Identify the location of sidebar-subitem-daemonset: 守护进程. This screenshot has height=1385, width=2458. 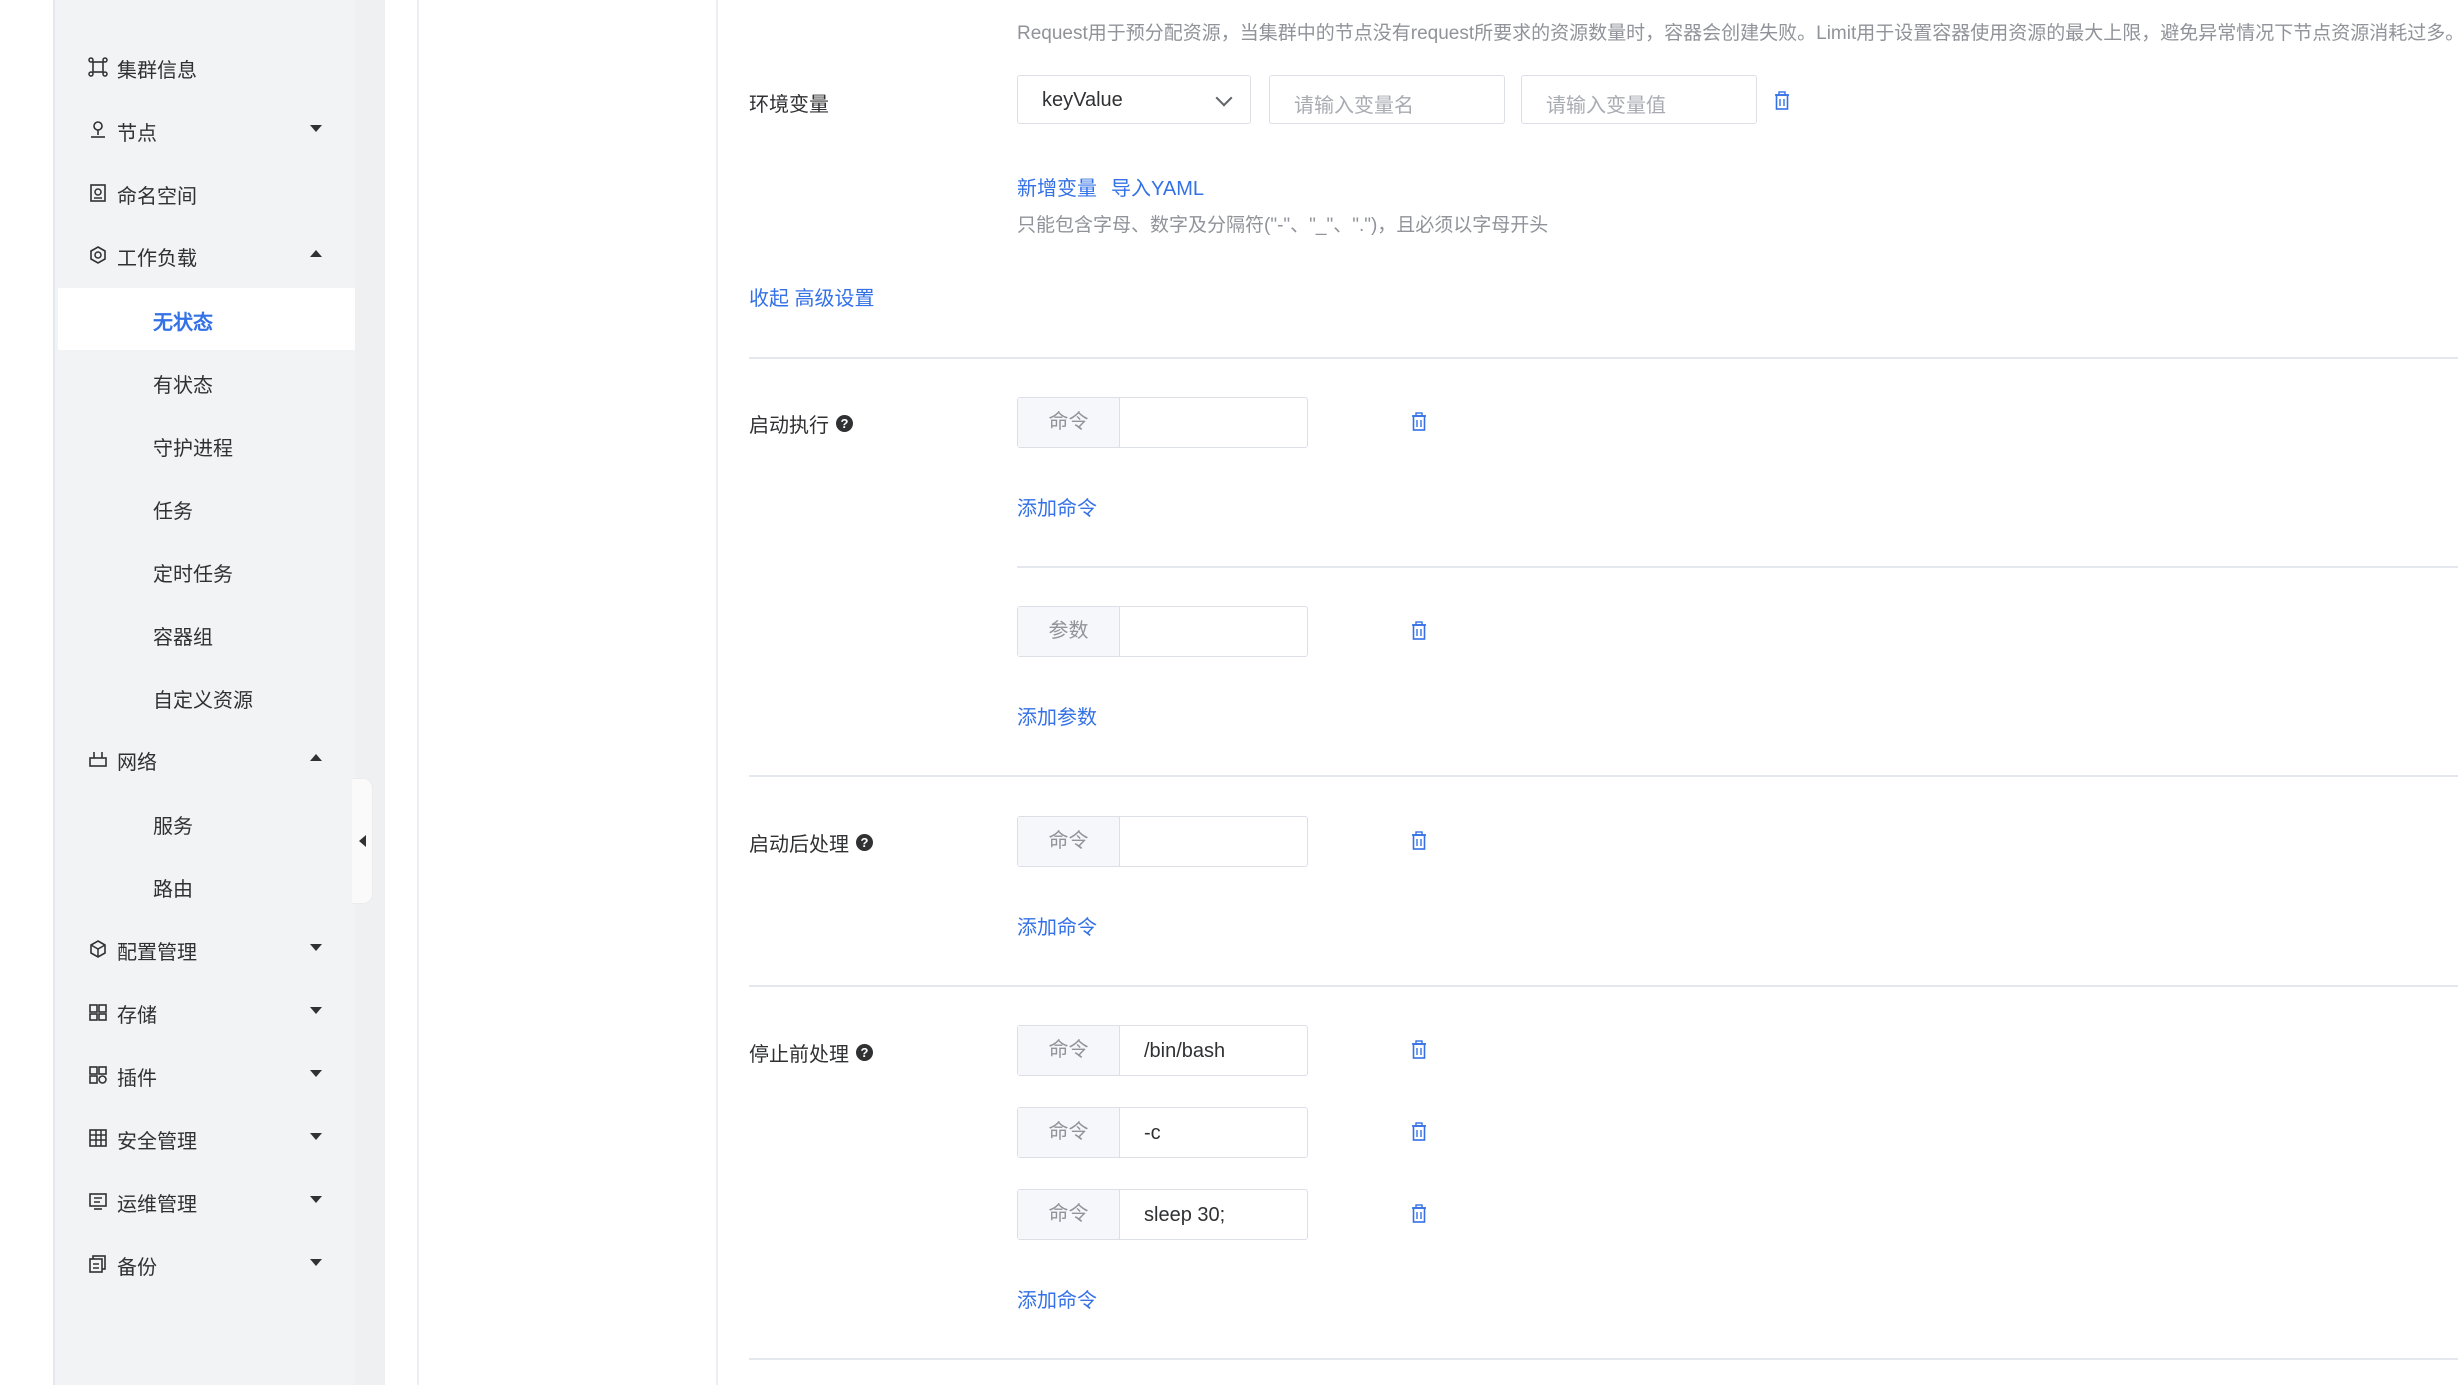
(206, 445).